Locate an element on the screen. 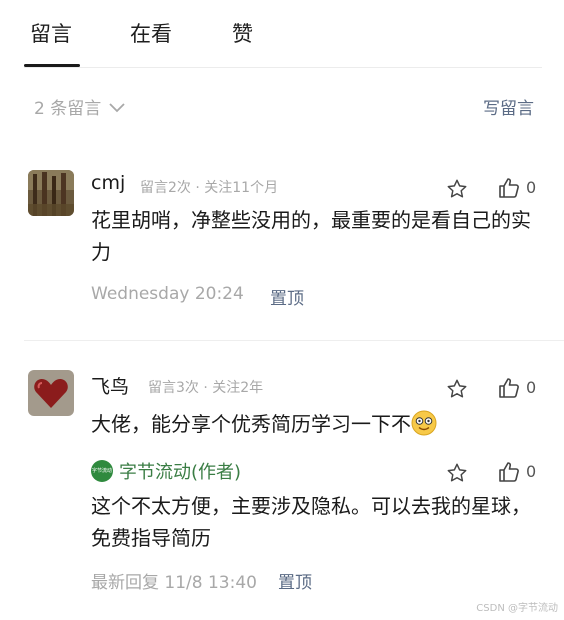 Image resolution: width=564 pixels, height=620 pixels. chevron-down-icon is located at coordinates (117, 107).